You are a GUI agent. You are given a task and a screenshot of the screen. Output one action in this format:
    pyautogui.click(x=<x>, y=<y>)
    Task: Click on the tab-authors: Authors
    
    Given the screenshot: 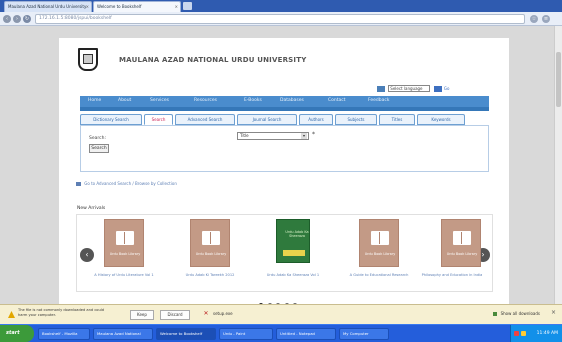 What is the action you would take?
    pyautogui.click(x=316, y=119)
    